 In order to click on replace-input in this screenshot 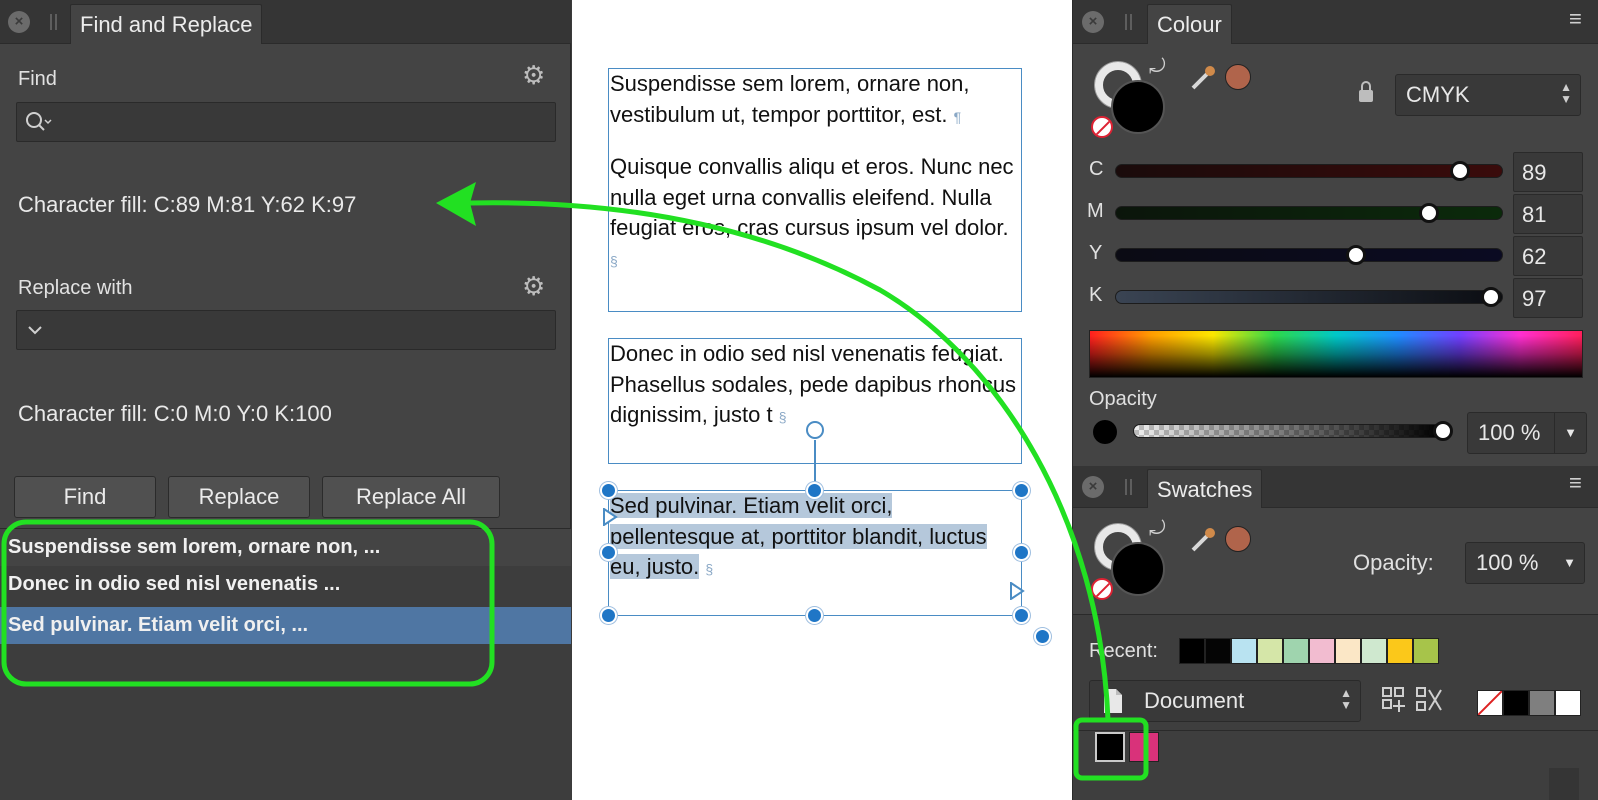, I will do `click(286, 330)`.